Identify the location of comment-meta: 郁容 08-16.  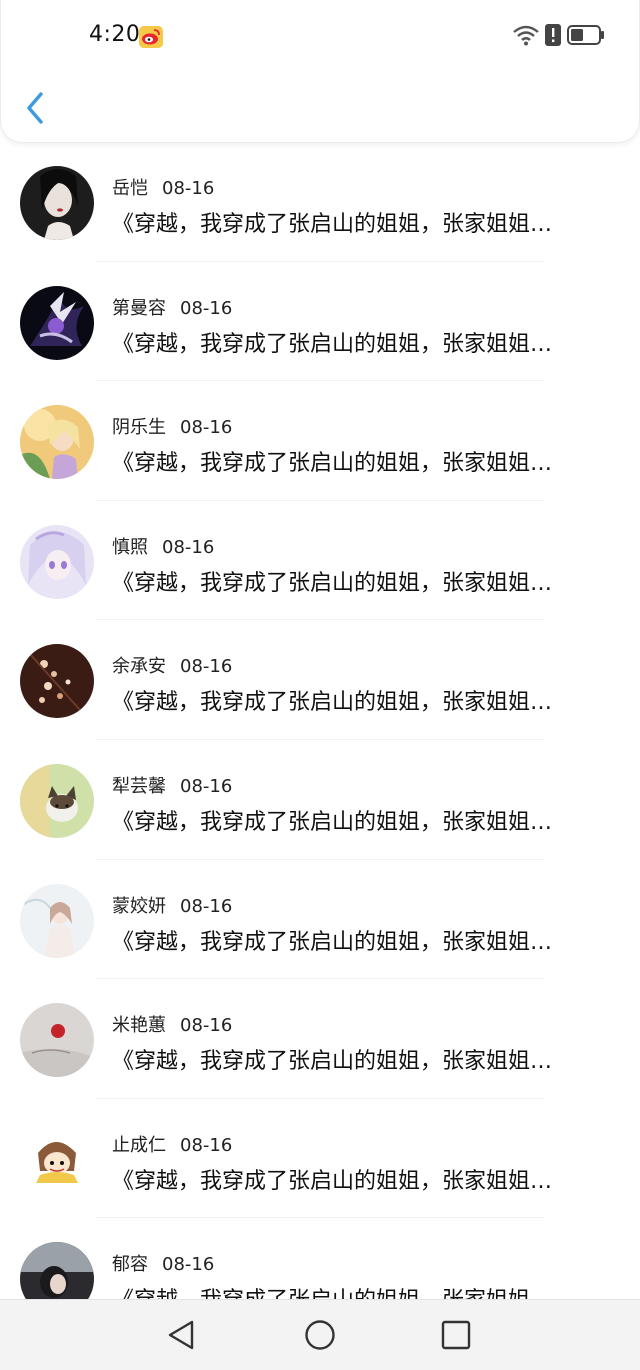
(163, 1263).